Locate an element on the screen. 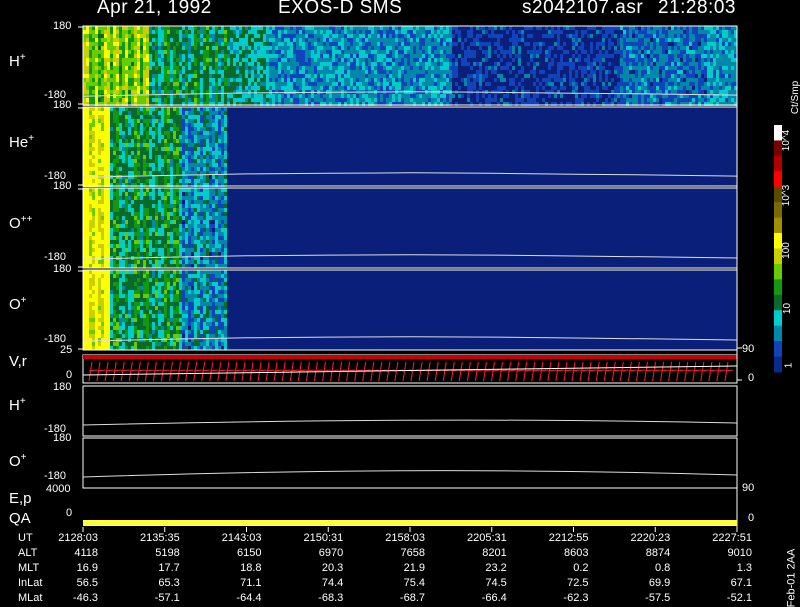 Image resolution: width=800 pixels, height=607 pixels. ephem-cell: 17.7 is located at coordinates (150, 568).